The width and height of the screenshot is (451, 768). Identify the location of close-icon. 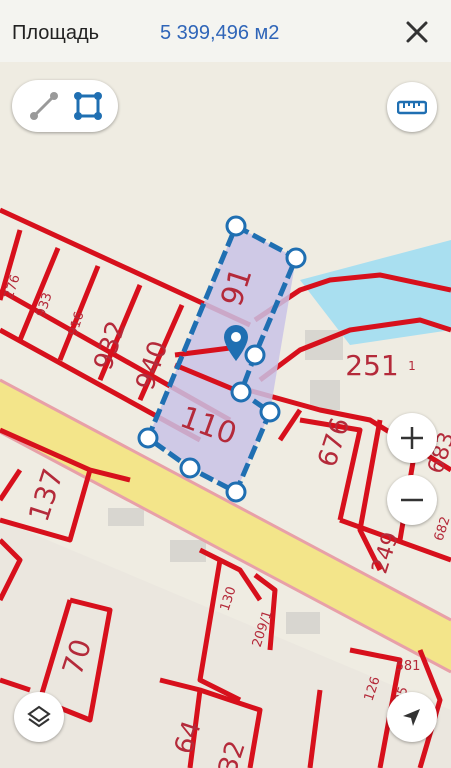
(417, 32).